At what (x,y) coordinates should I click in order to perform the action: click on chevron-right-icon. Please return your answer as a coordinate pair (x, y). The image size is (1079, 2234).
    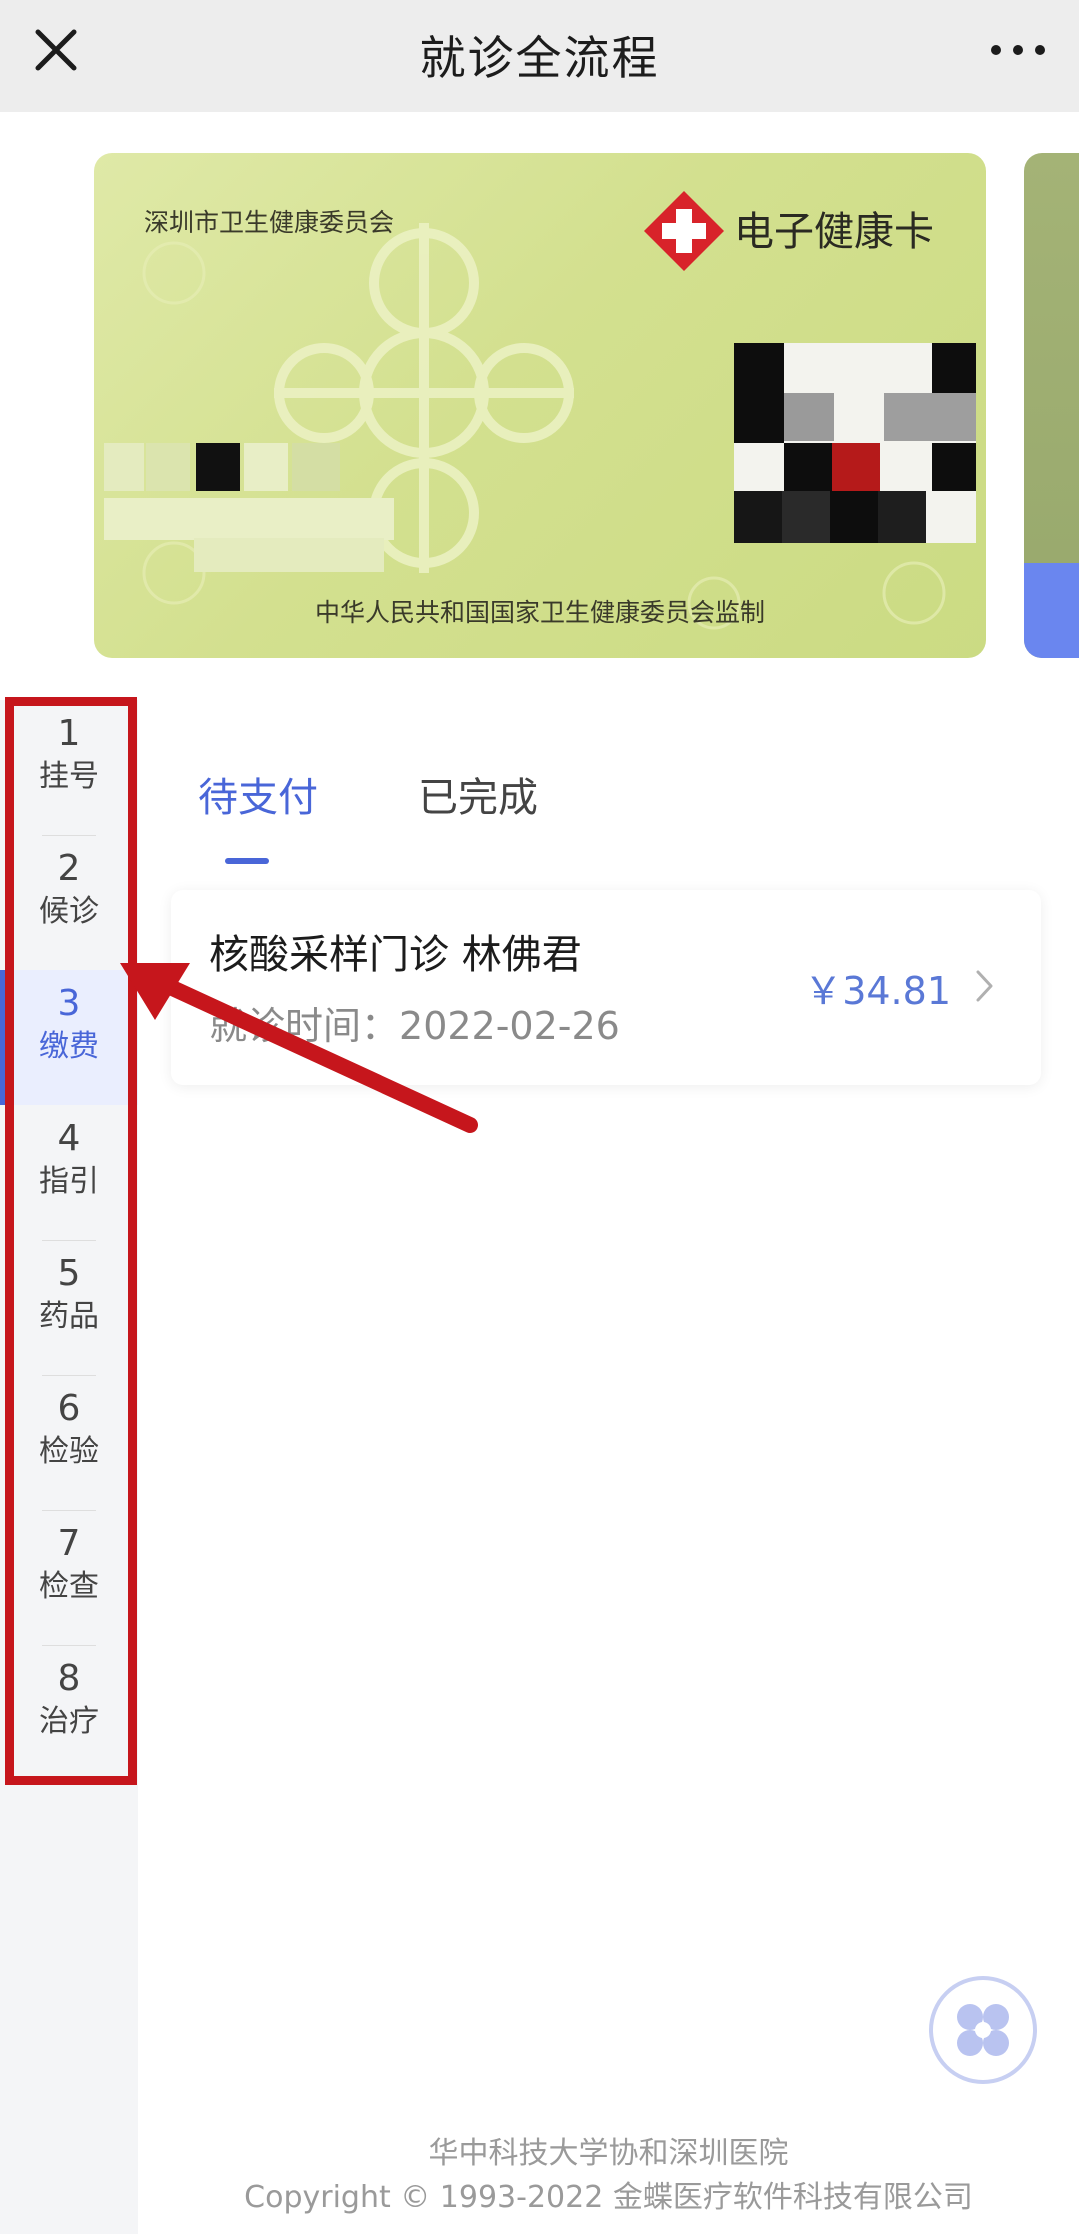
    Looking at the image, I should click on (984, 986).